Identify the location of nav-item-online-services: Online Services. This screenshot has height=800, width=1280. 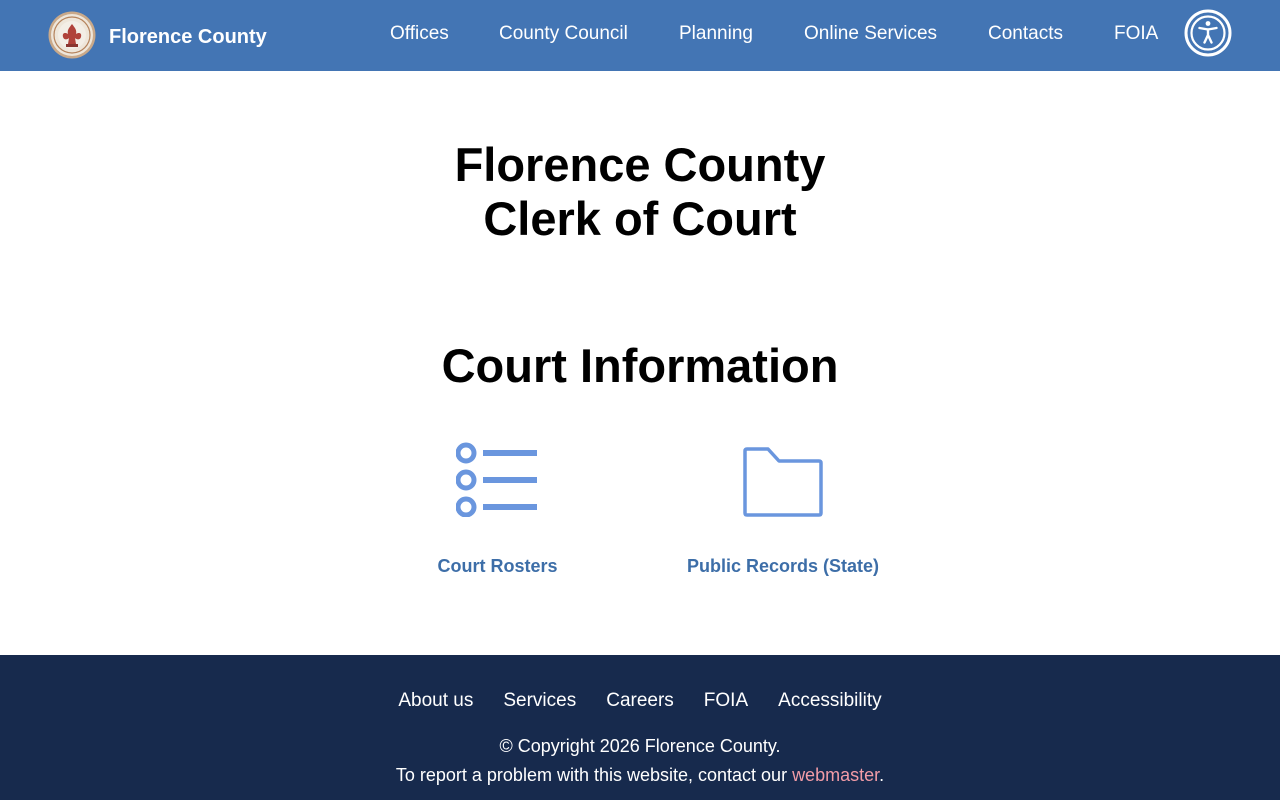
(870, 34).